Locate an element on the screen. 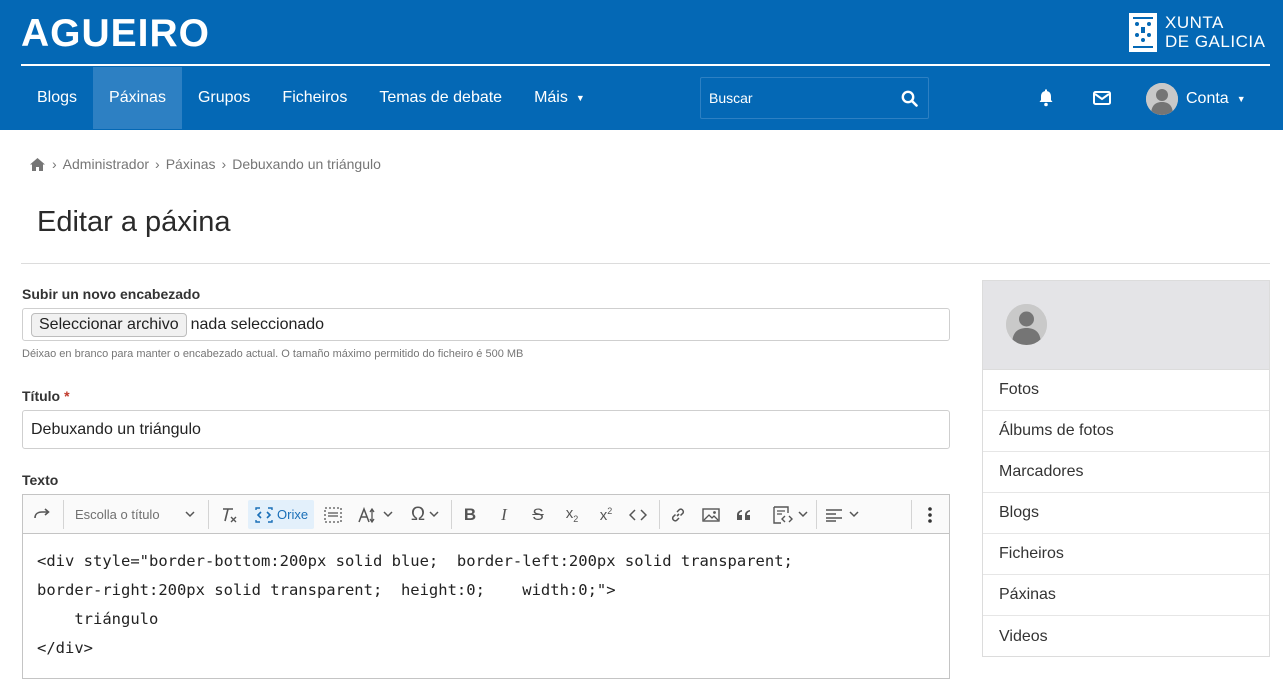 Image resolution: width=1283 pixels, height=694 pixels. required-mark: * is located at coordinates (67, 396).